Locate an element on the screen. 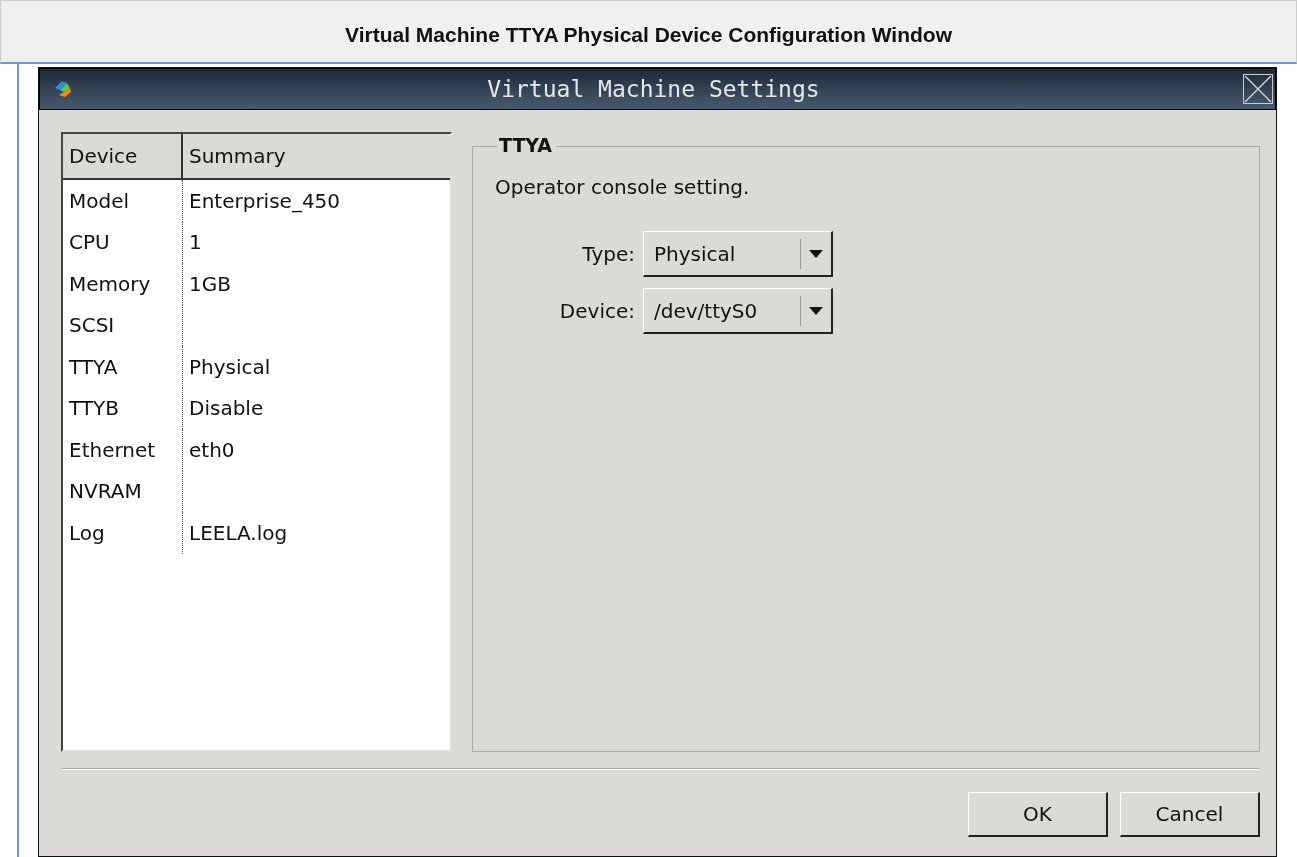 This screenshot has height=857, width=1297. dropdown: Physical is located at coordinates (738, 254).